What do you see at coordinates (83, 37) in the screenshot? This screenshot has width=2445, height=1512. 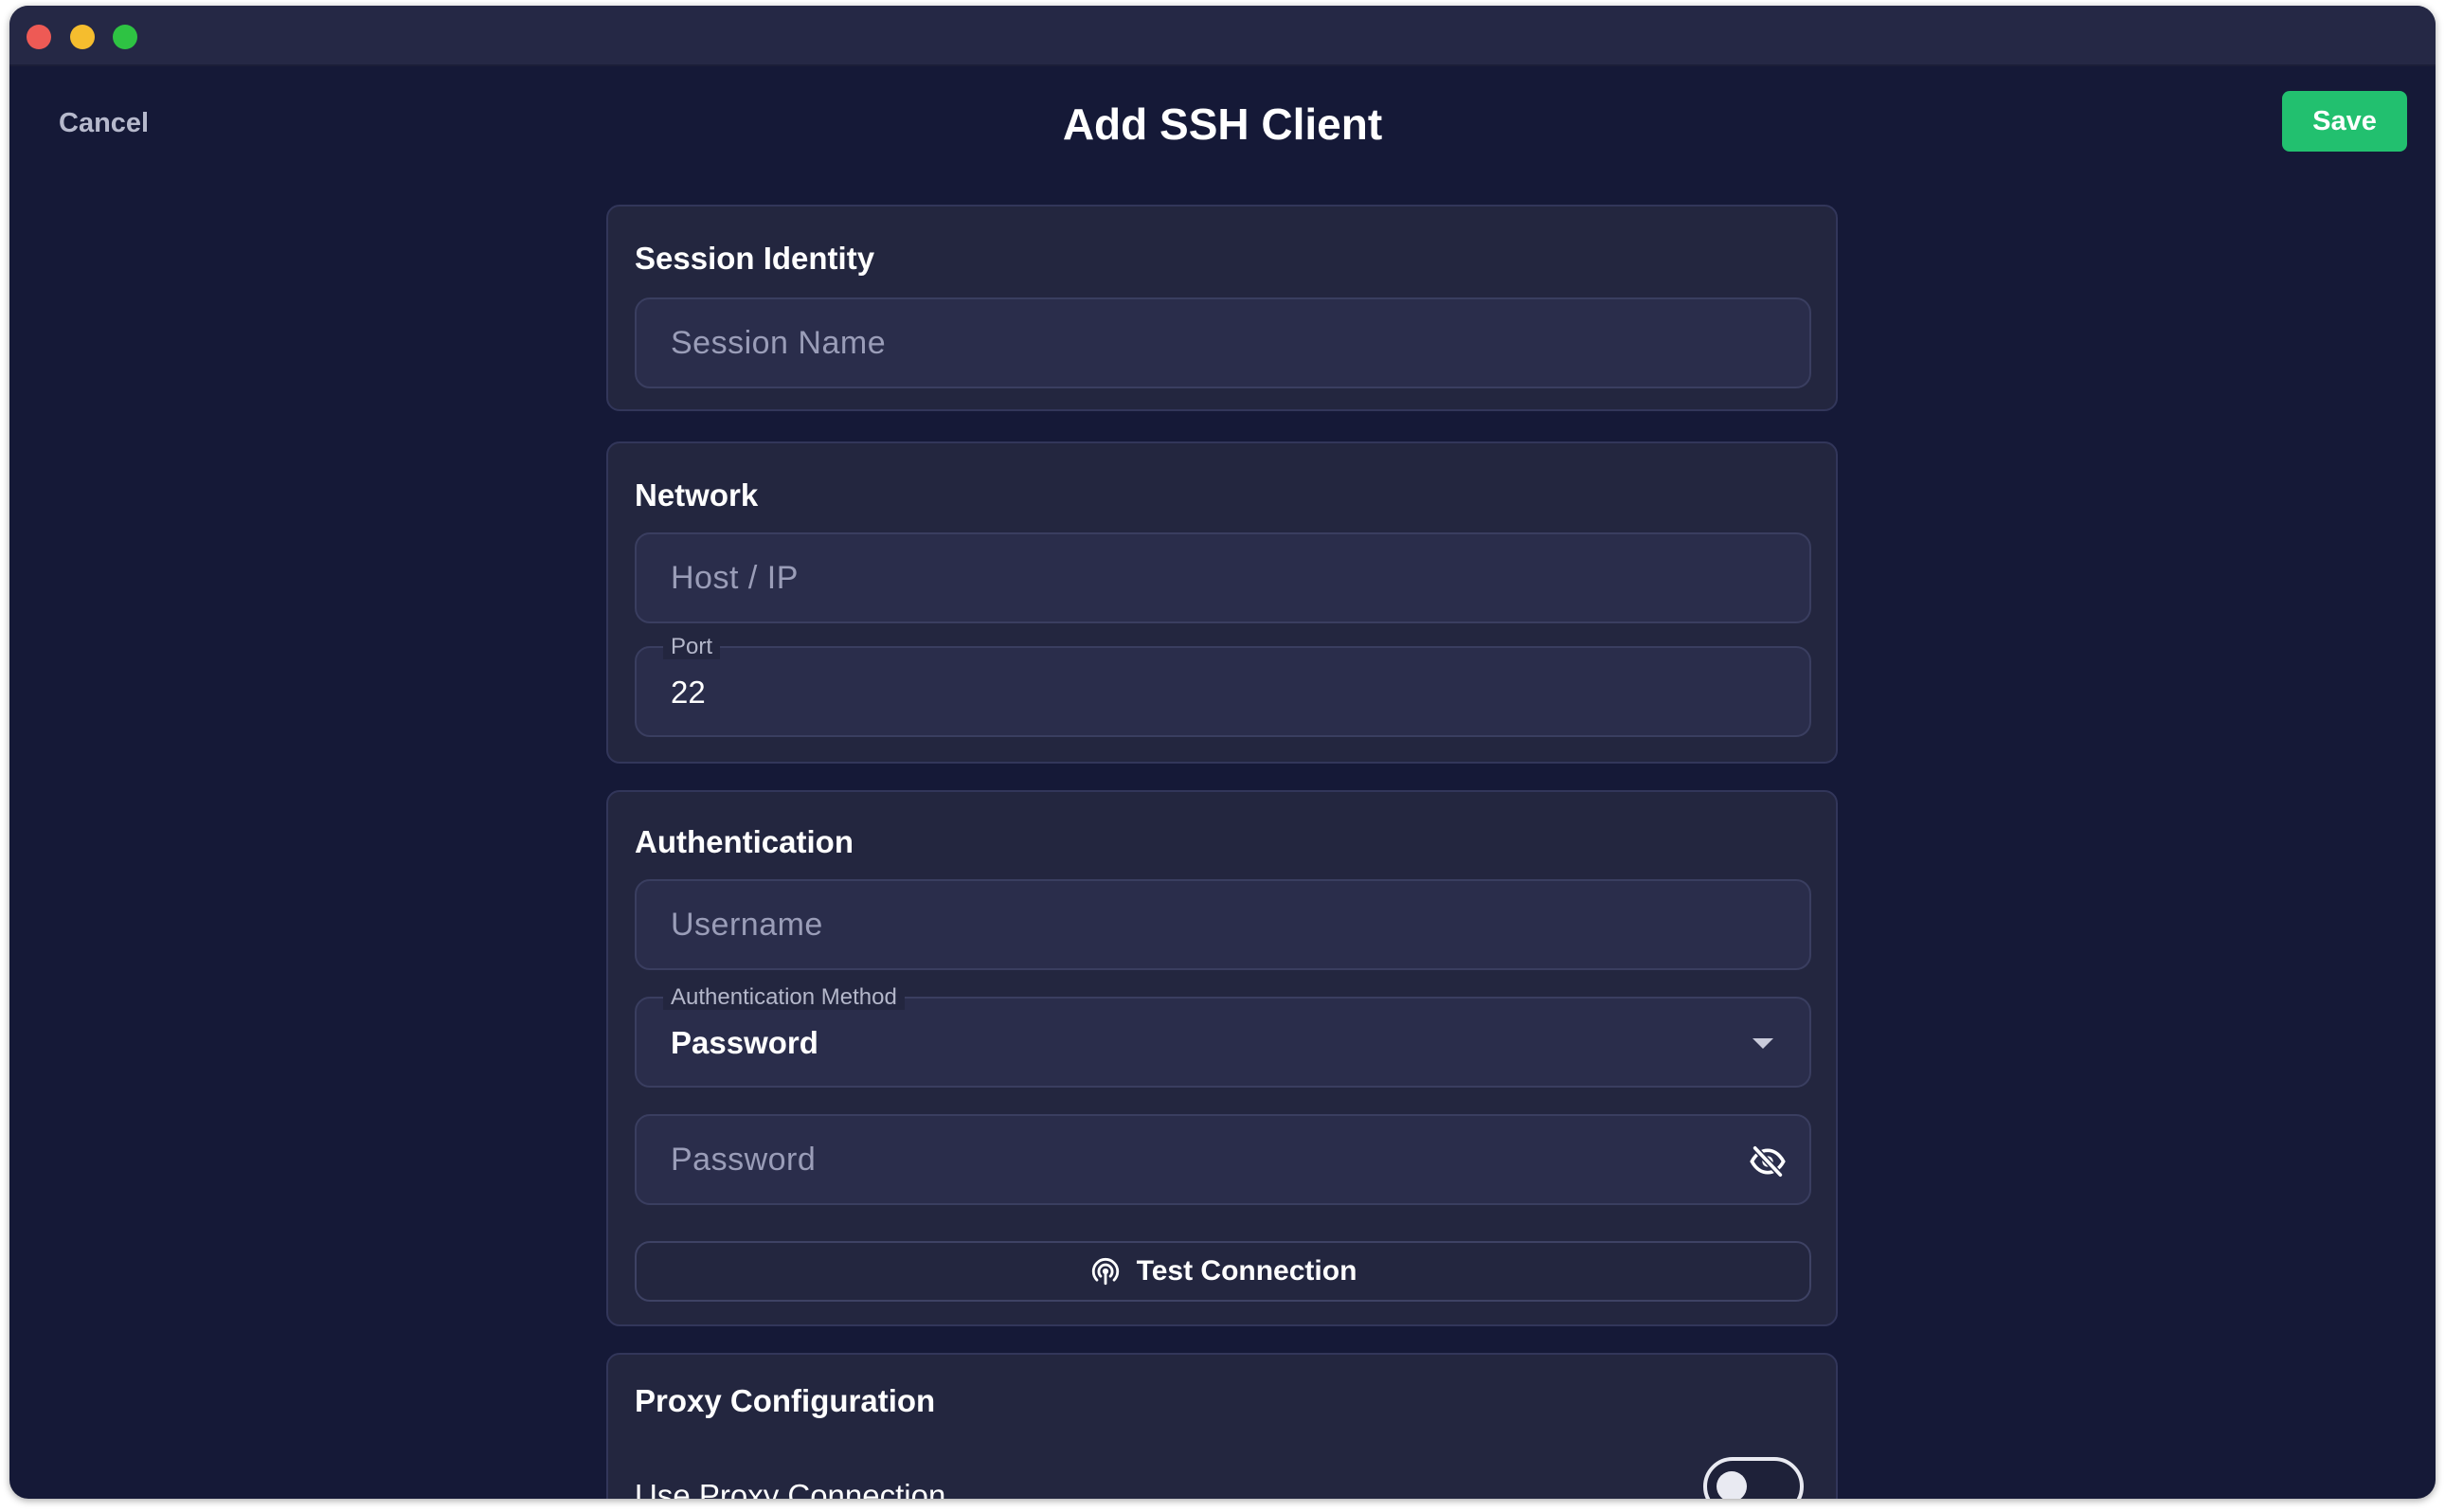 I see `minimize-window-button` at bounding box center [83, 37].